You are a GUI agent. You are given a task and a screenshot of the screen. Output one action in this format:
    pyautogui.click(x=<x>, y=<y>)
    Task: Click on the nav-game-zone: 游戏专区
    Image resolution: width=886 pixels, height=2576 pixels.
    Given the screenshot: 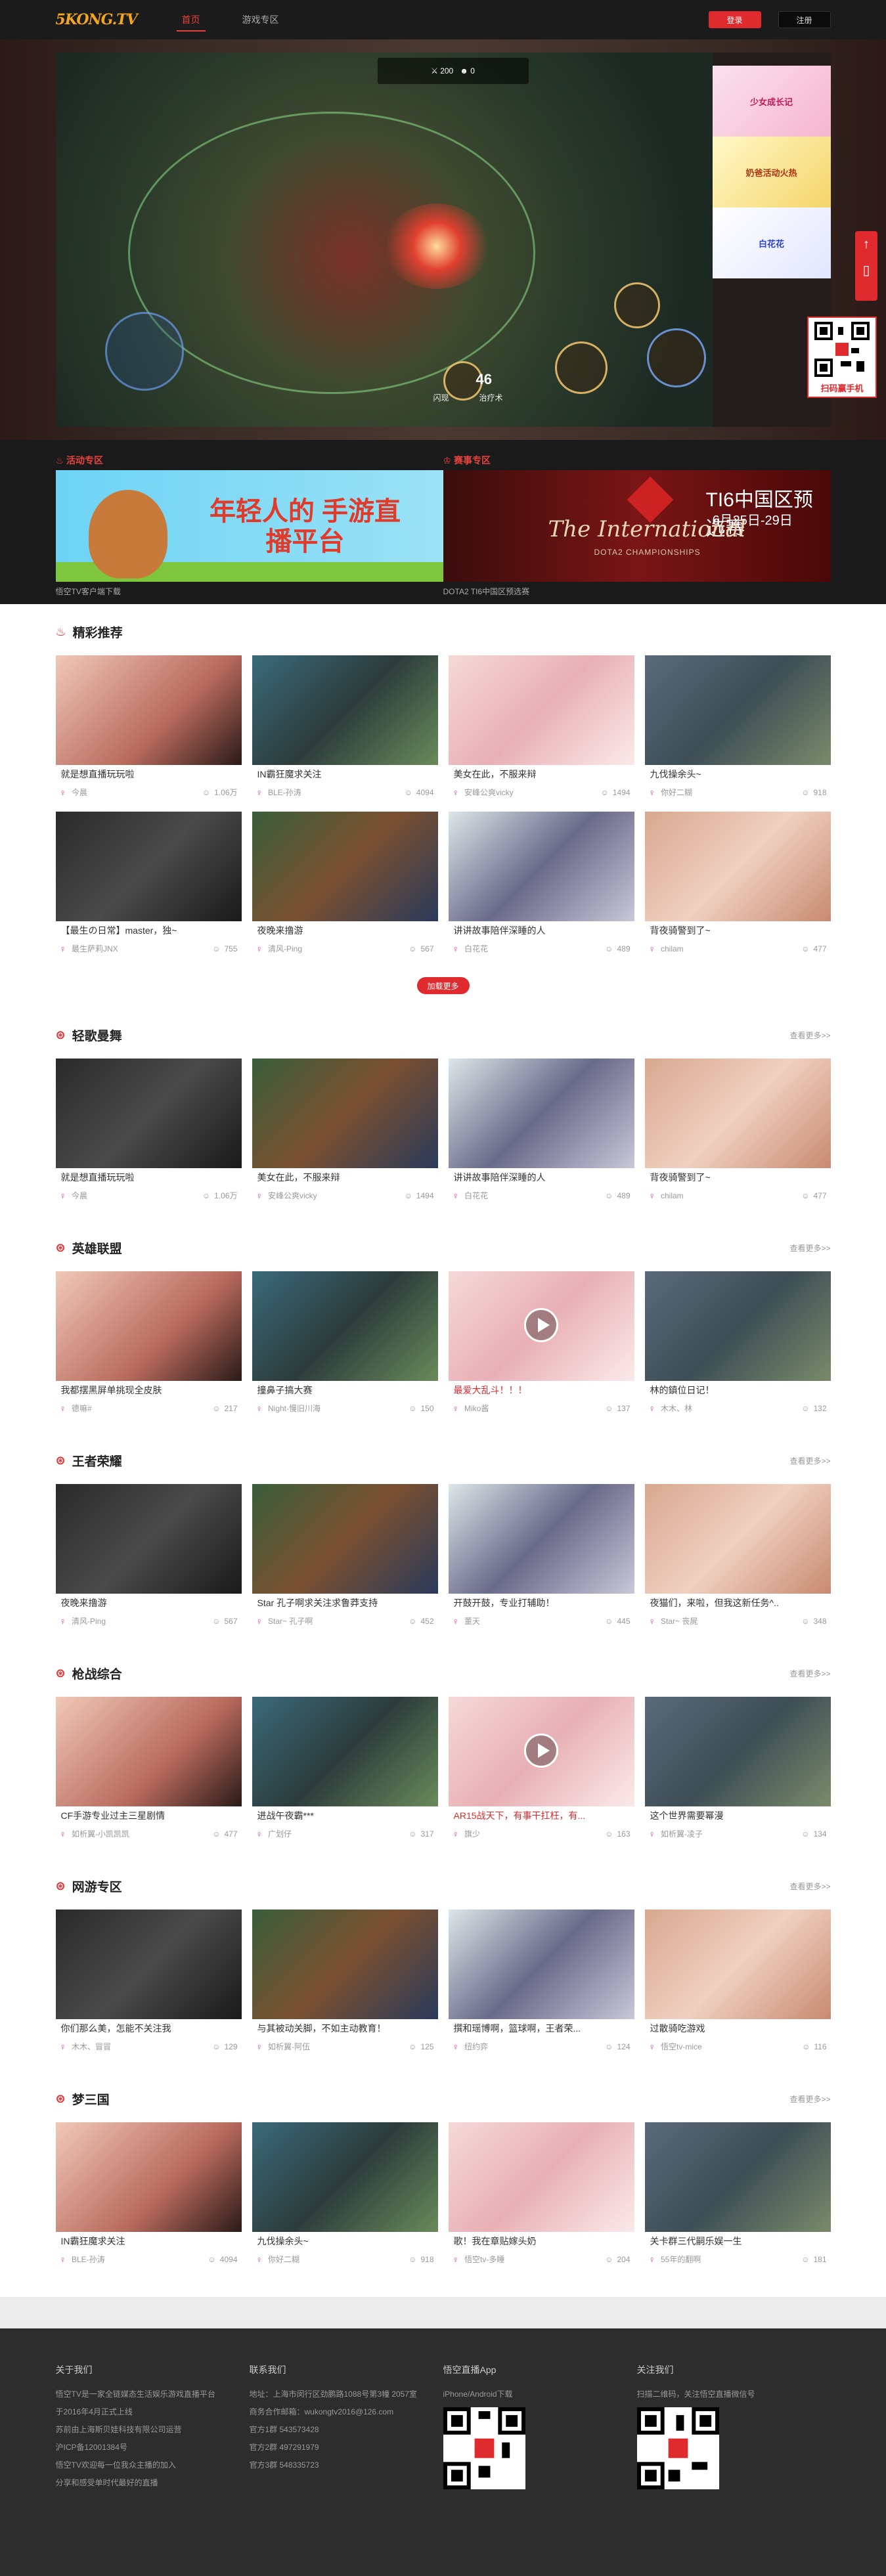 What is the action you would take?
    pyautogui.click(x=261, y=19)
    